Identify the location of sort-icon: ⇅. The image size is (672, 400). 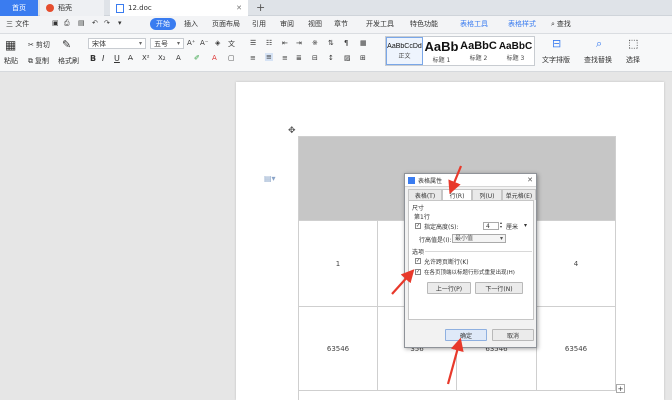
(331, 43).